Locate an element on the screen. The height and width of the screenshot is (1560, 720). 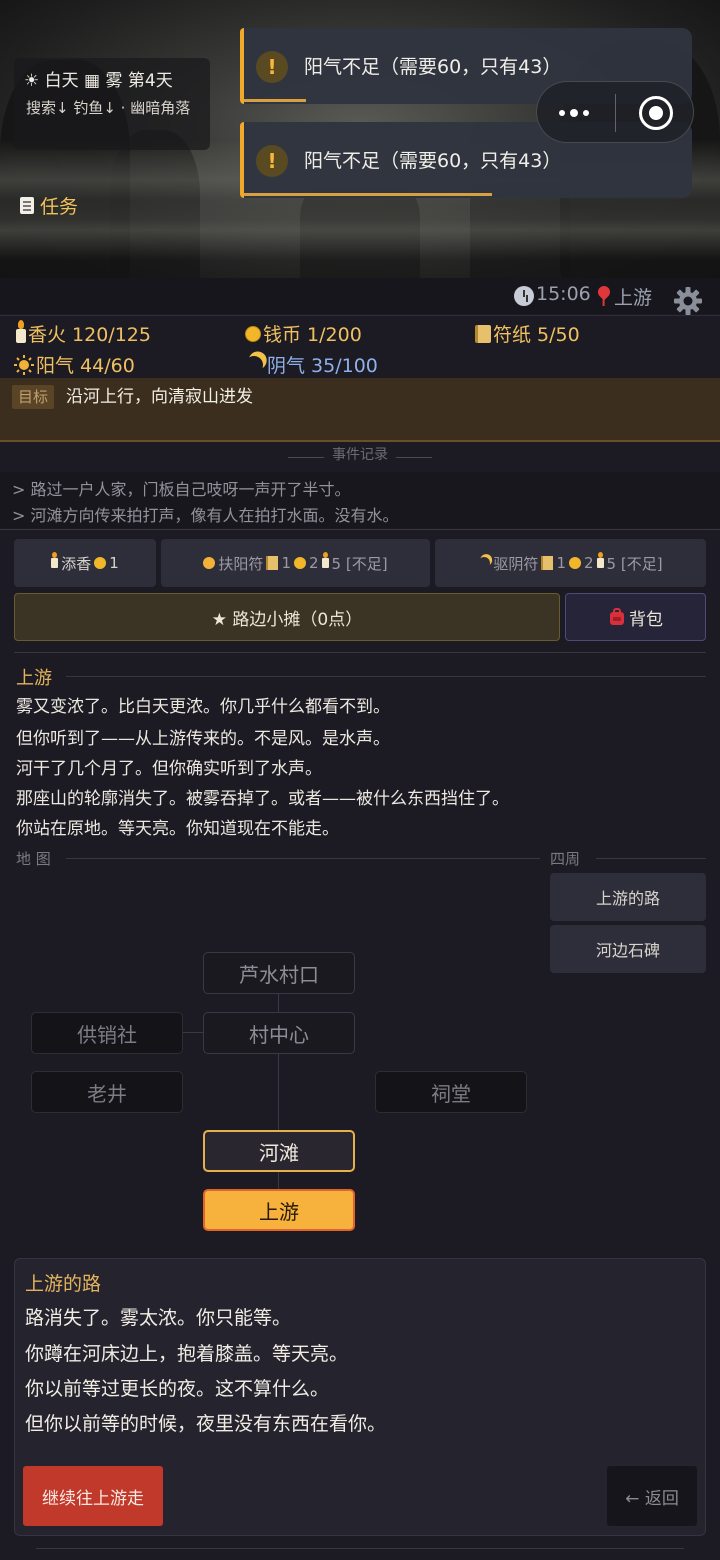
backpack-button: 背包 is located at coordinates (635, 617).